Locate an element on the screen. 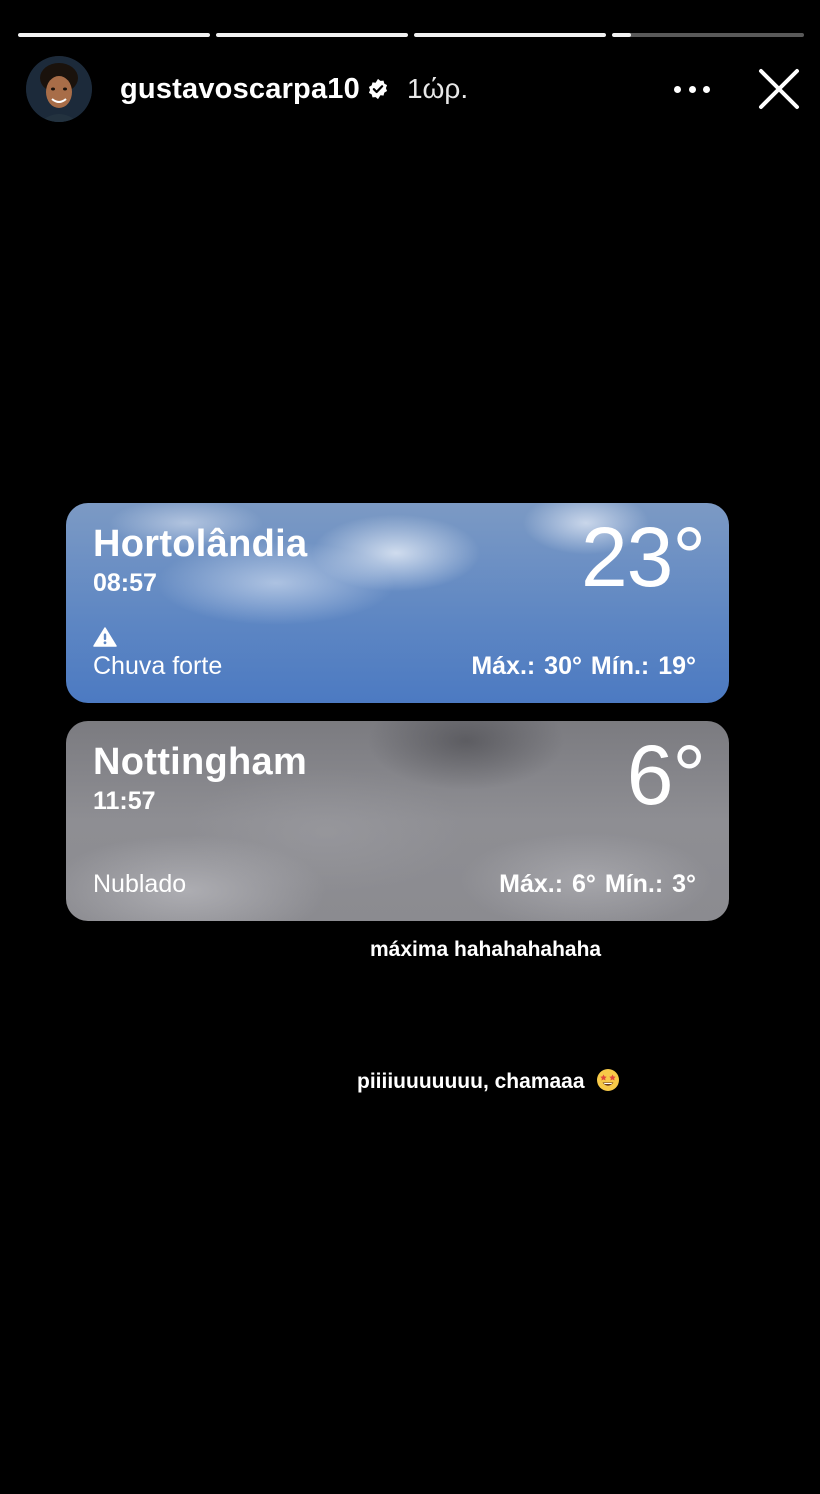 Image resolution: width=820 pixels, height=1494 pixels. story-header: gustavoscarpa10 1ώρ. is located at coordinates (414, 89).